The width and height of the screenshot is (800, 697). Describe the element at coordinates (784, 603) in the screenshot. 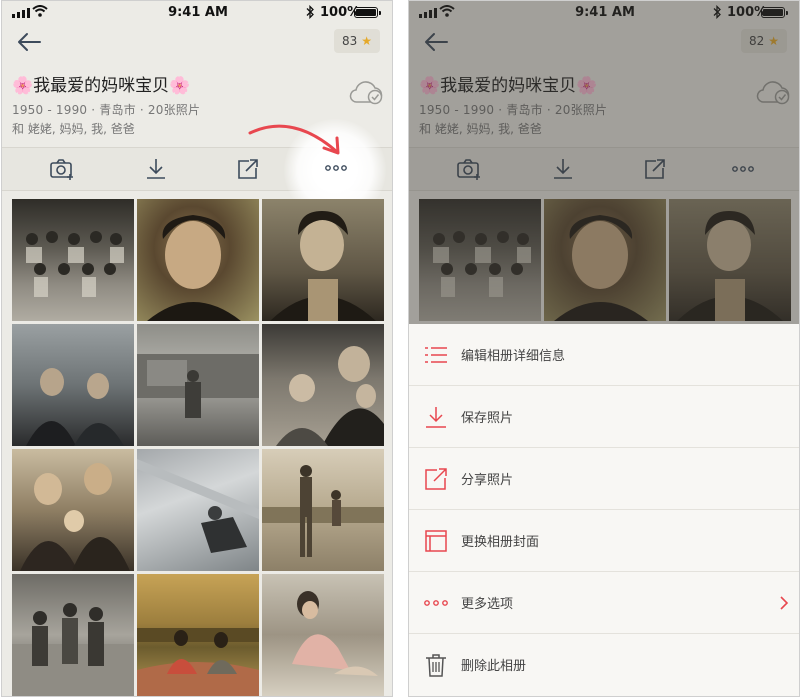

I see `chevron-right-icon` at that location.